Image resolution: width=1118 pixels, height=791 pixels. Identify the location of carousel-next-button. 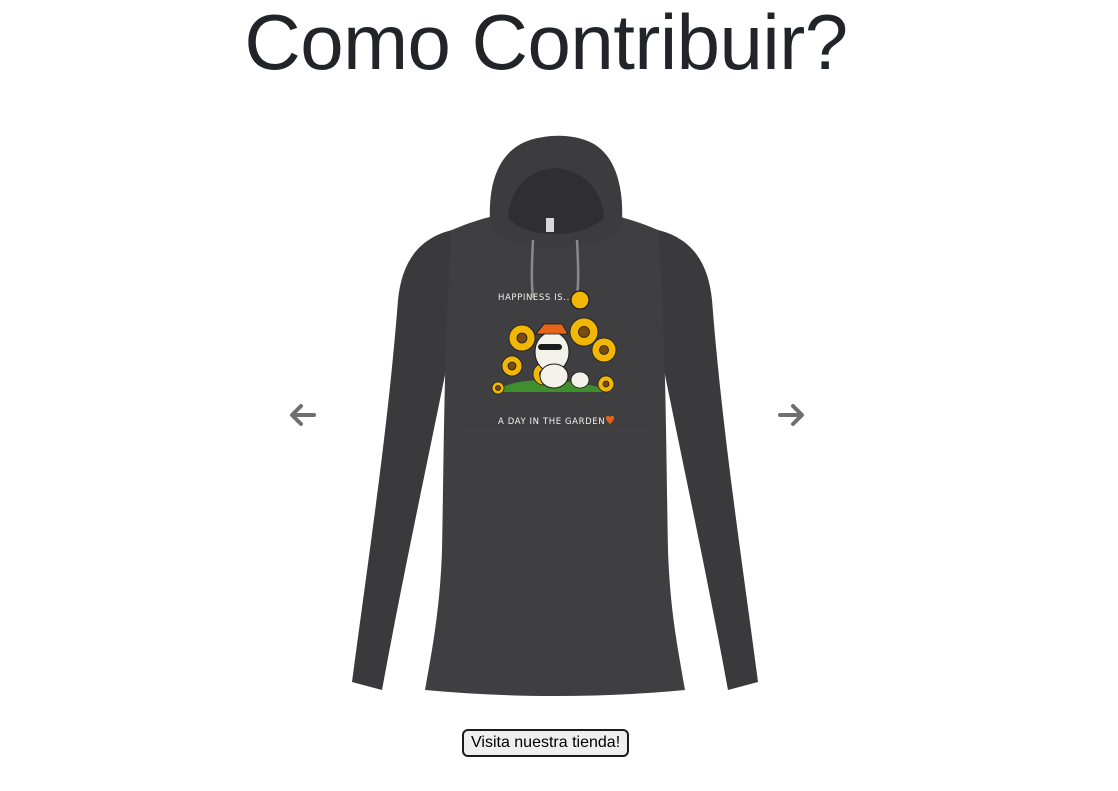
(792, 415).